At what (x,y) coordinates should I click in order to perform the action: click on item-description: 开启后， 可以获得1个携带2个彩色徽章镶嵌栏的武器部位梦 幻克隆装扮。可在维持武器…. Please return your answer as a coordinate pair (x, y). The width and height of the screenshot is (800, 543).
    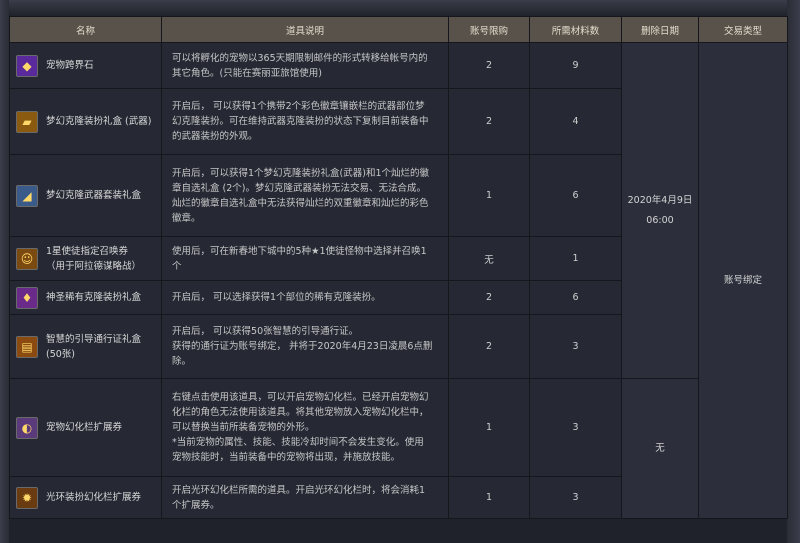
    Looking at the image, I should click on (305, 121).